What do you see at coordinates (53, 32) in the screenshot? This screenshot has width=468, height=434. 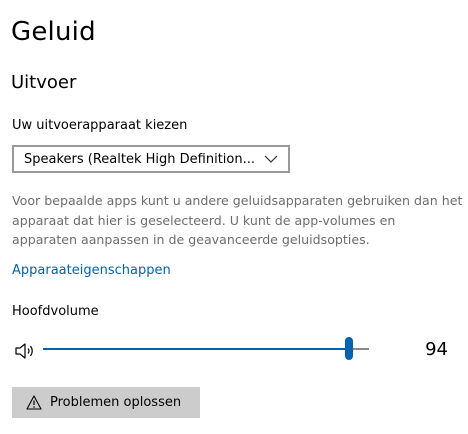 I see `page-title: Geluid` at bounding box center [53, 32].